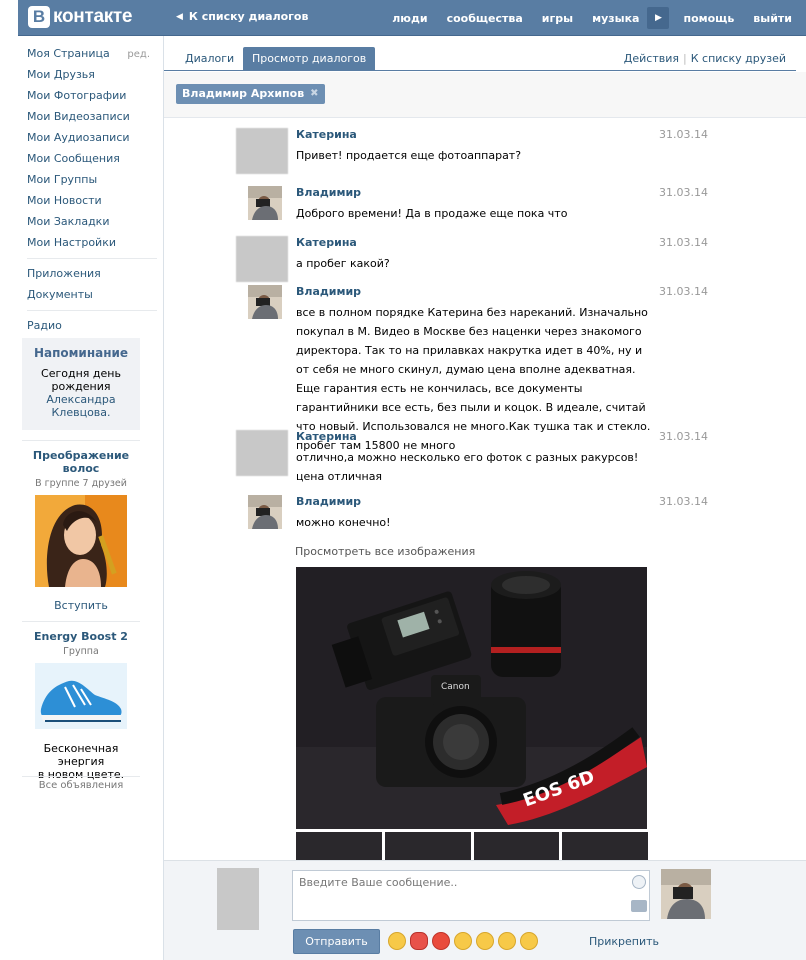 This screenshot has width=806, height=960. Describe the element at coordinates (397, 941) in the screenshot. I see `laughing-emoji-icon` at that location.